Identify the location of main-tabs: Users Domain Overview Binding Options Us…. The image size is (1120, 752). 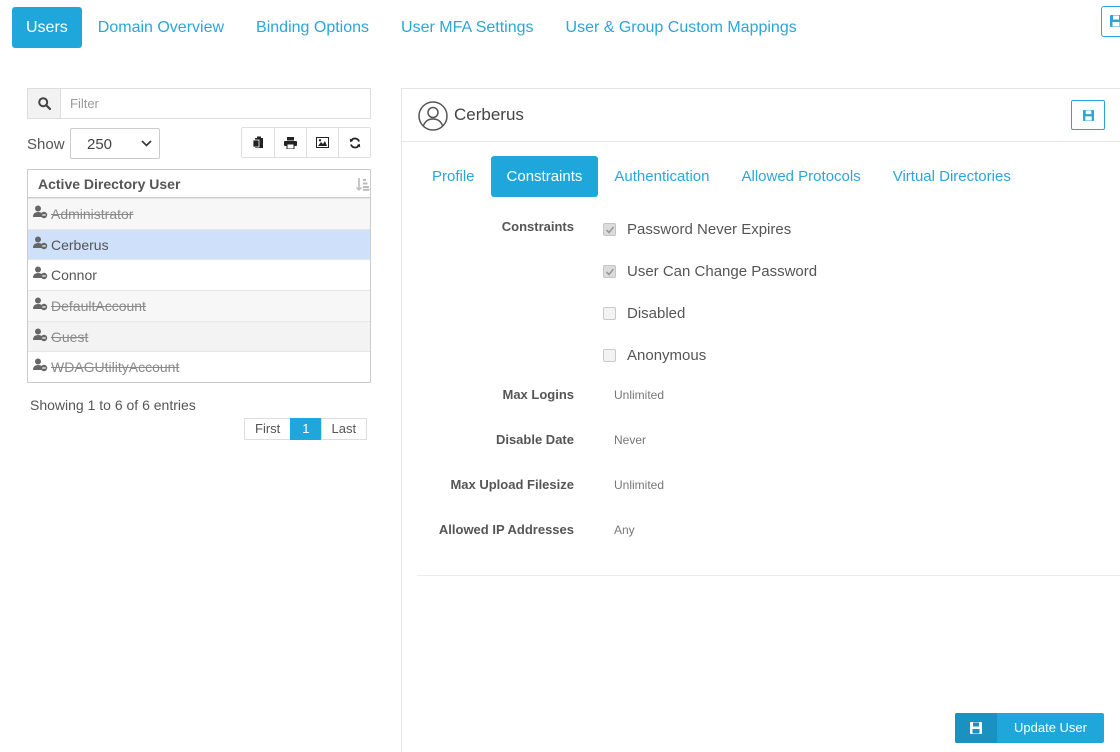
(412, 27).